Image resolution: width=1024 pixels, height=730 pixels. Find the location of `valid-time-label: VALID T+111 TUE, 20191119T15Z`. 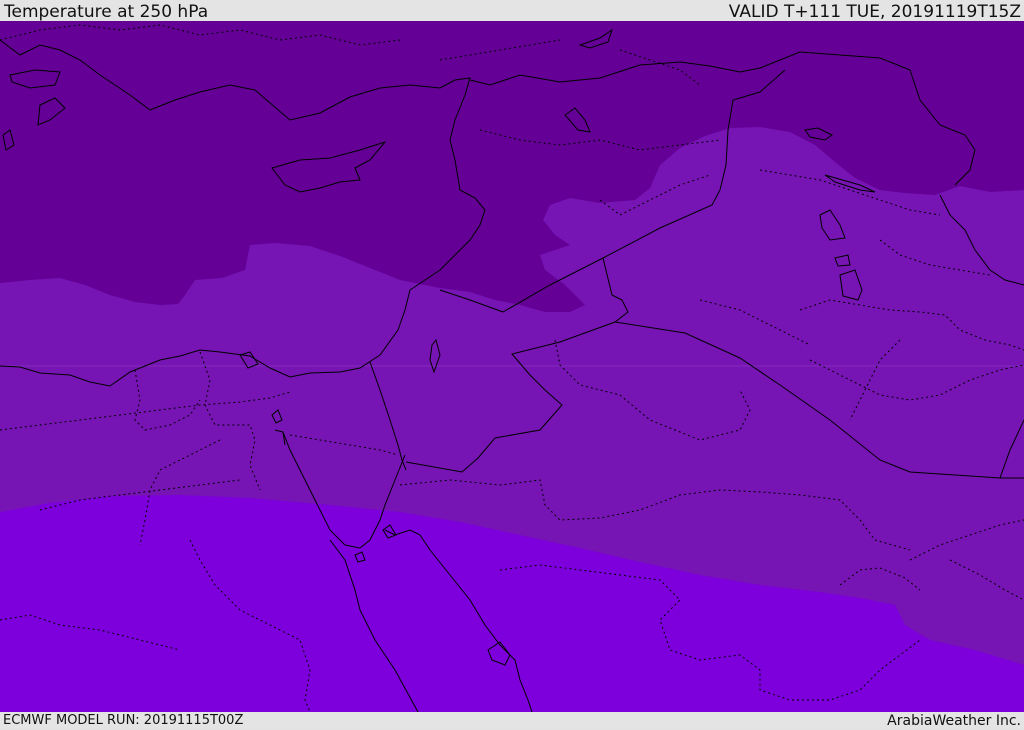

valid-time-label: VALID T+111 TUE, 20191119T15Z is located at coordinates (874, 12).